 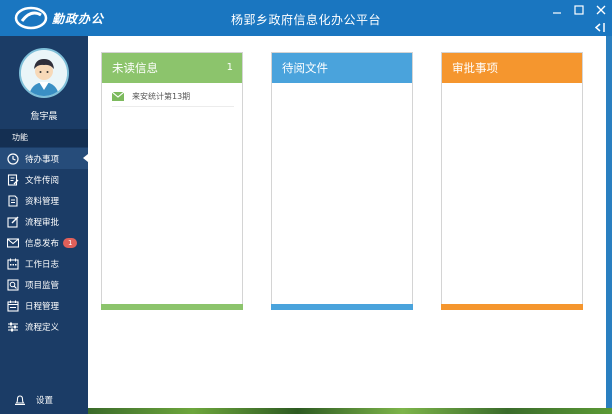 I want to click on sidebar-item-work-log: 工作日志, so click(x=44, y=263).